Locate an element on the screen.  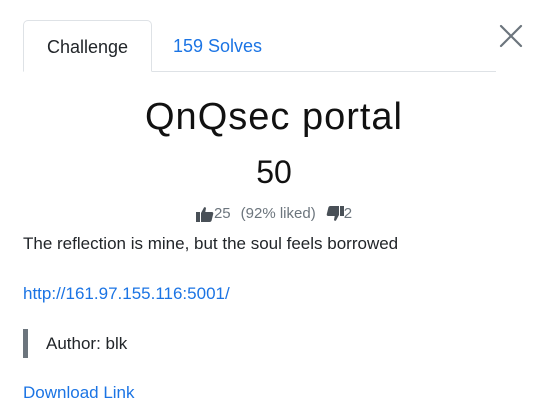
likes-count: 25 is located at coordinates (222, 214).